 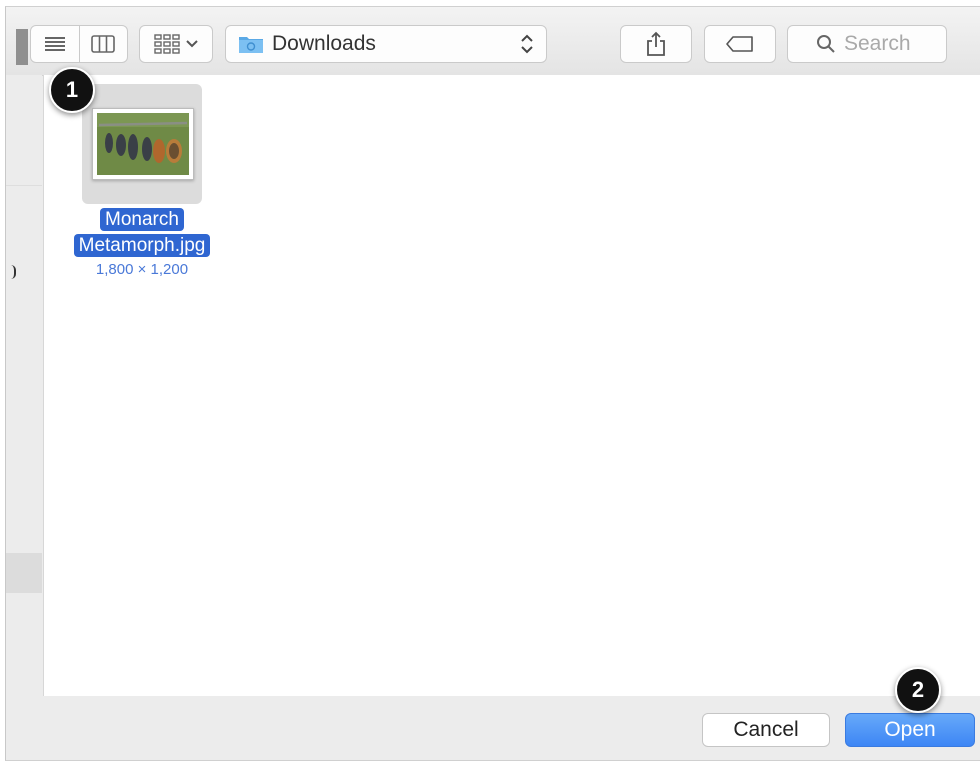 I want to click on step-callout-2: 2, so click(x=918, y=690).